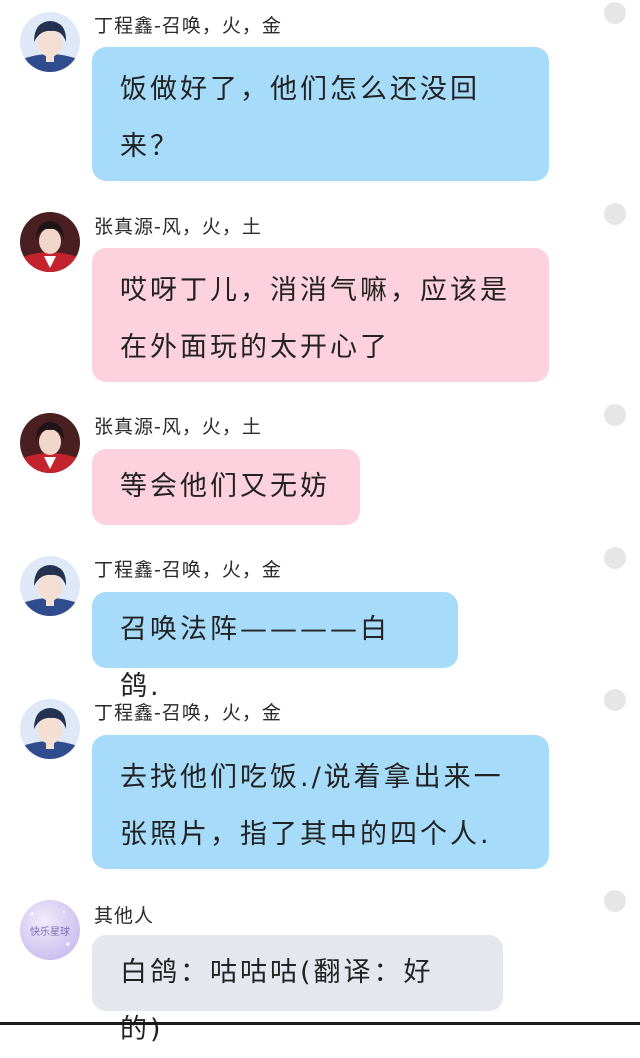 Image resolution: width=640 pixels, height=1058 pixels. I want to click on avatar-text: 快乐星球, so click(50, 931).